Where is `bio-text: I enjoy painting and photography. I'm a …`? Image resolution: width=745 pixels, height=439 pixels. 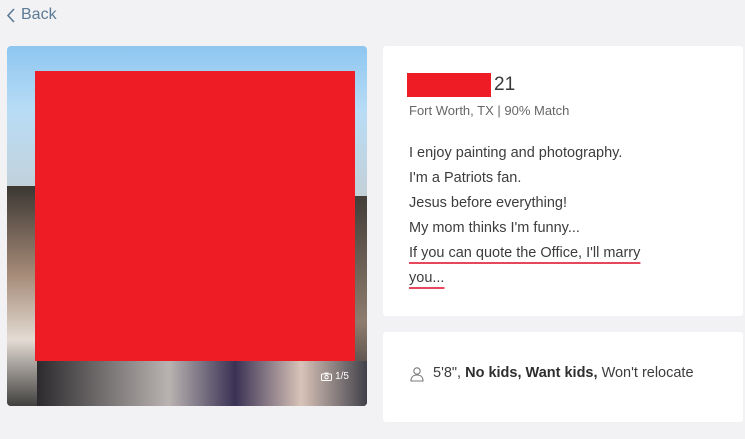
bio-text: I enjoy painting and photography. I'm a … is located at coordinates (564, 216).